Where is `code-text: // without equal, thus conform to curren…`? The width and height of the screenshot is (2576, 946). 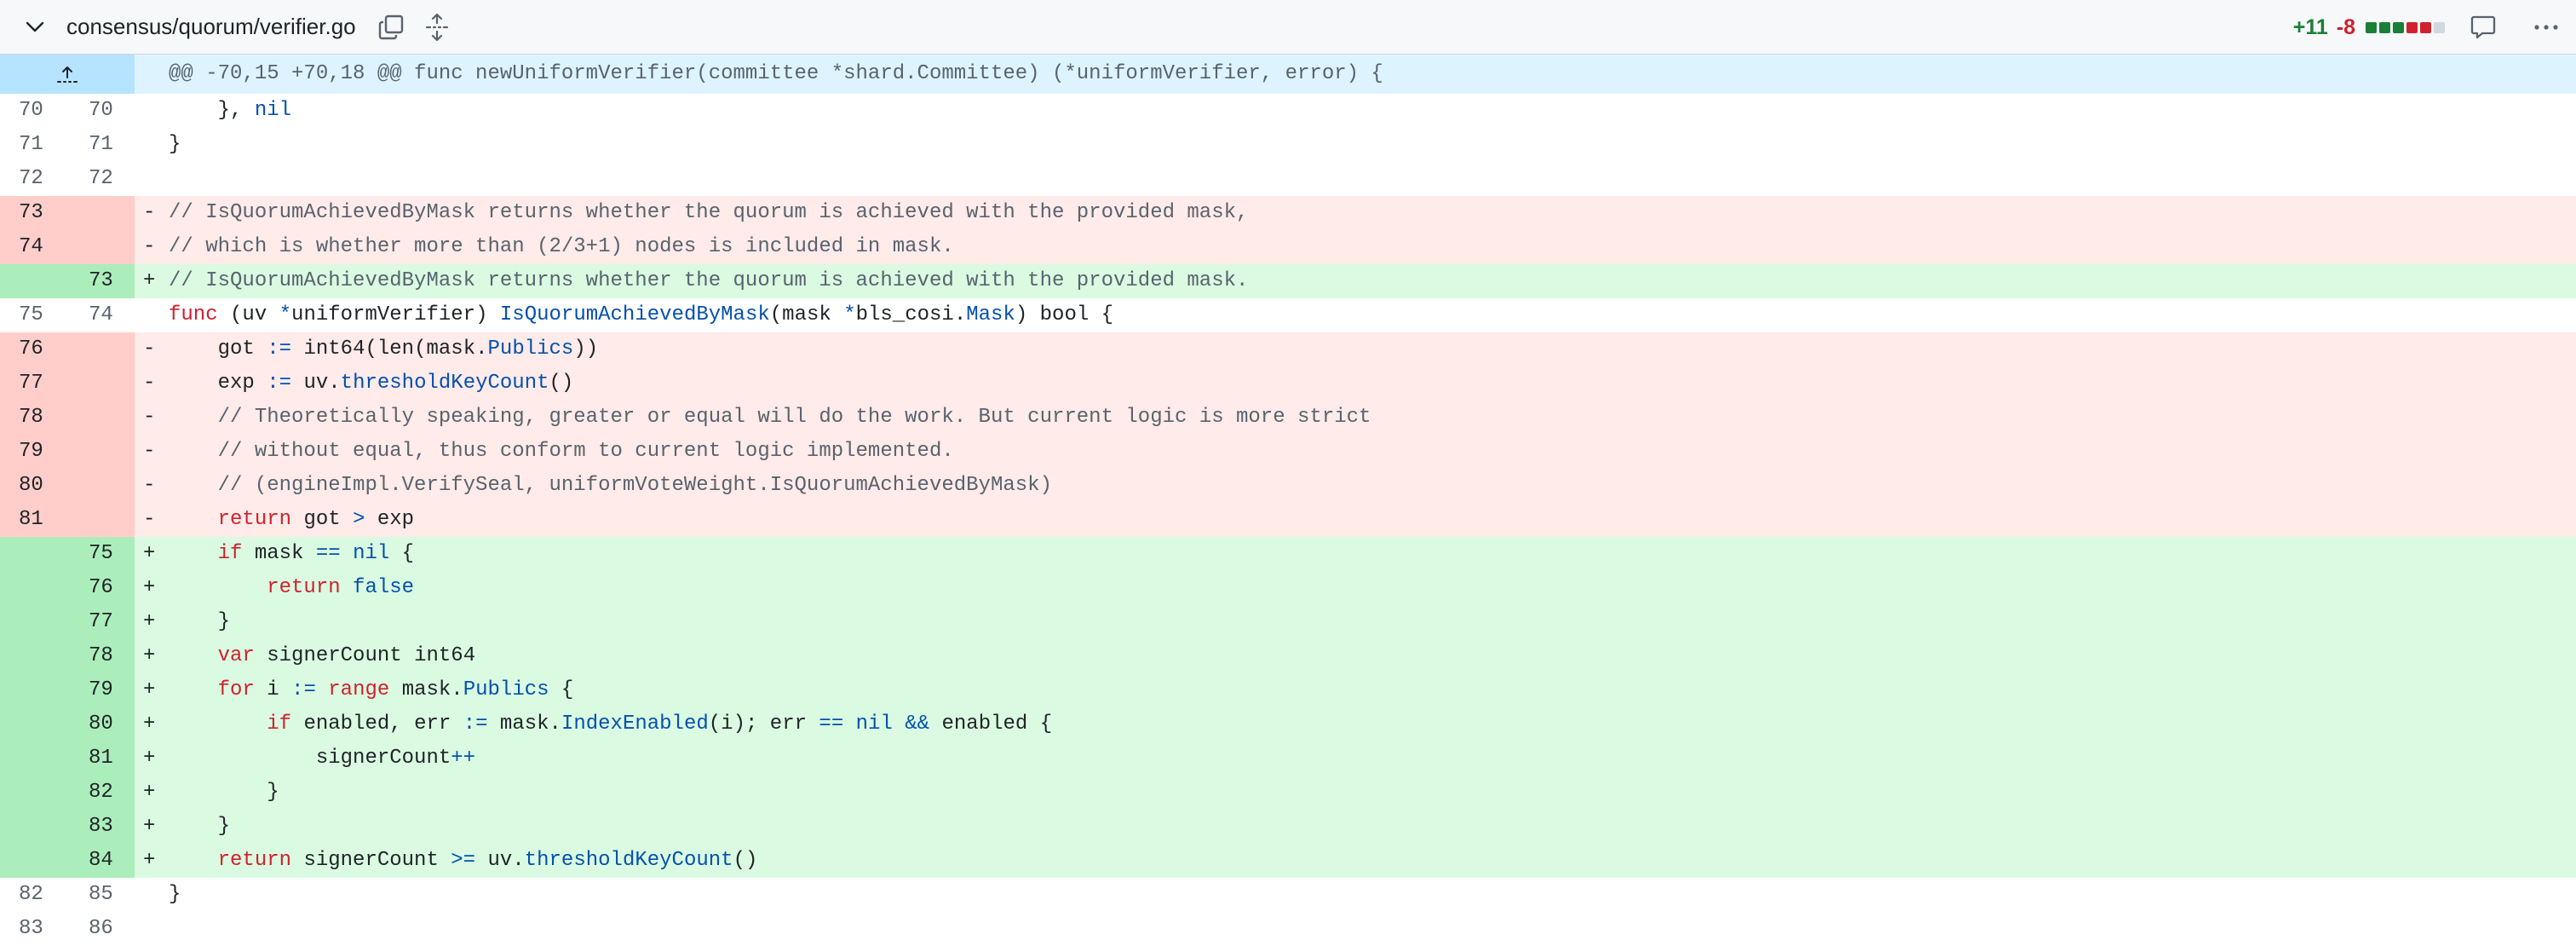
code-text: // without equal, thus conform to curren… is located at coordinates (585, 451).